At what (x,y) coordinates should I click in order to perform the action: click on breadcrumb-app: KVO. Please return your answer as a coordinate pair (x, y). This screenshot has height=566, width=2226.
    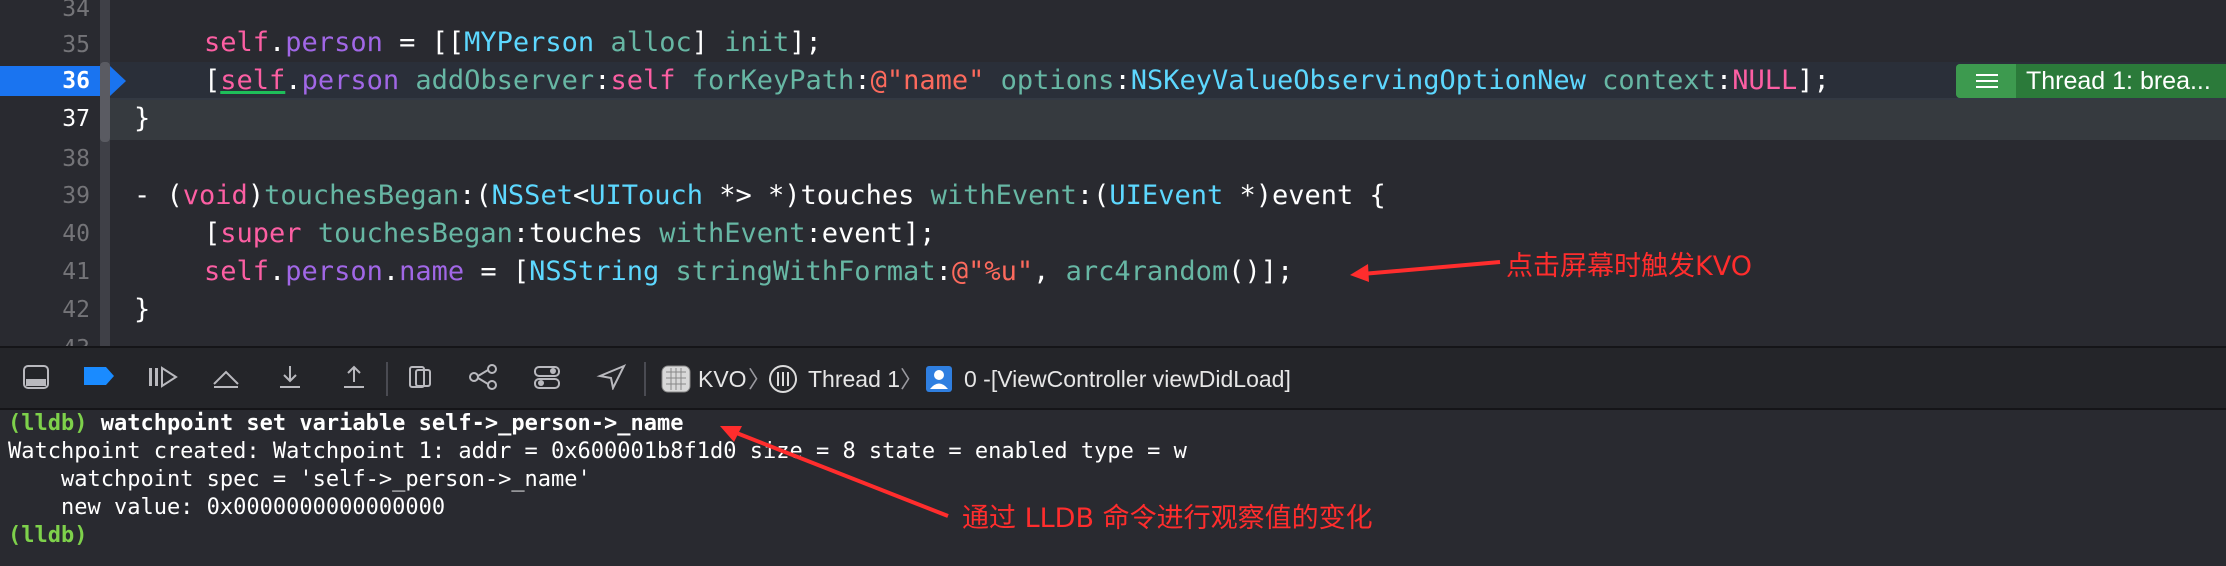
    Looking at the image, I should click on (722, 379).